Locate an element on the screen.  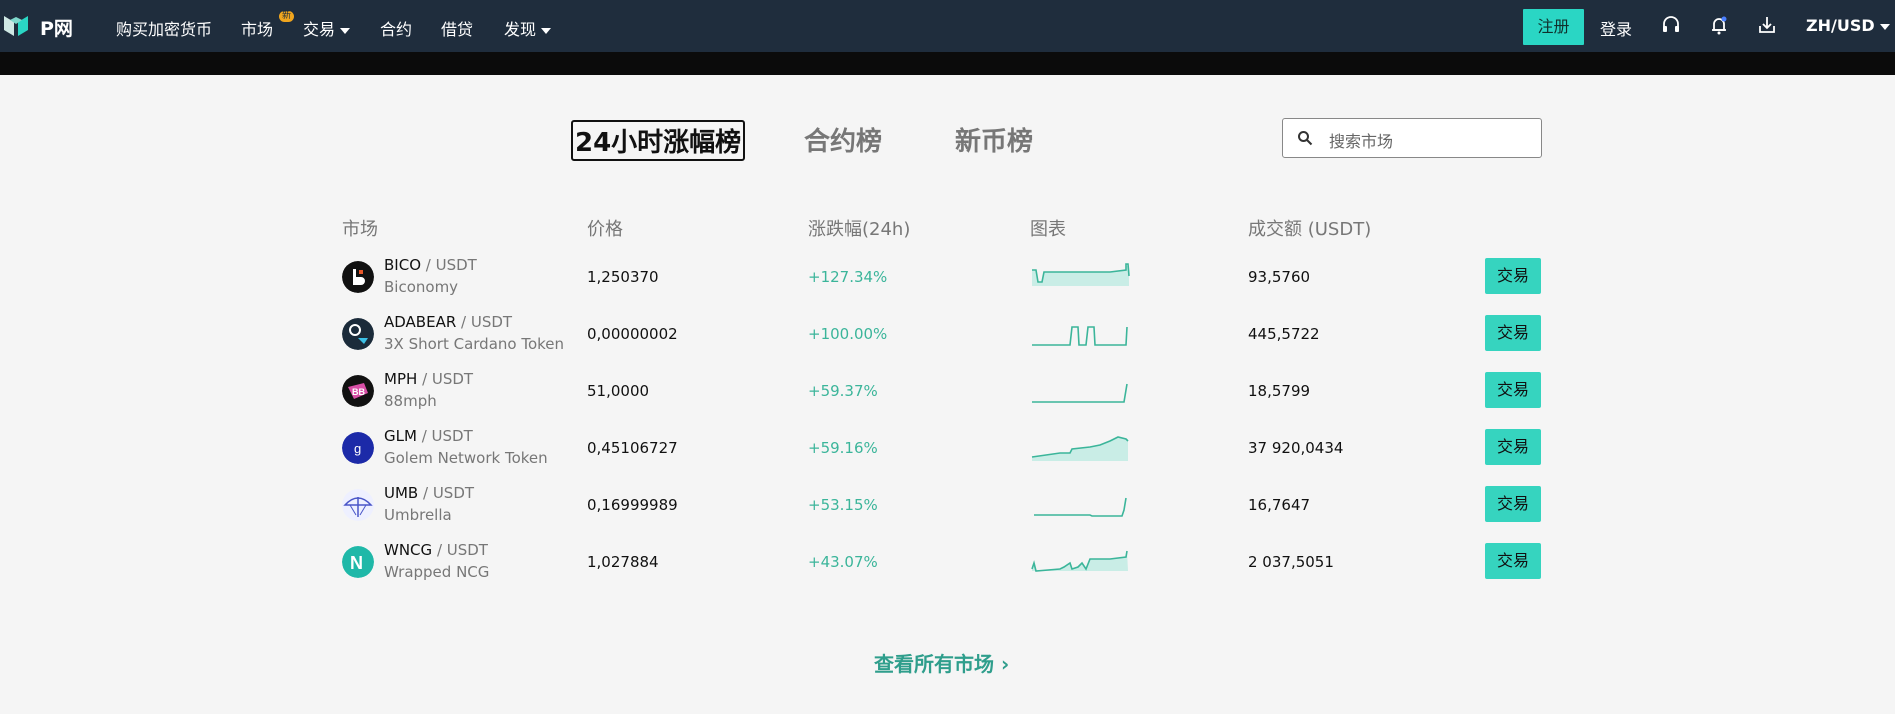
wncg-coin-icon: N is located at coordinates (358, 562).